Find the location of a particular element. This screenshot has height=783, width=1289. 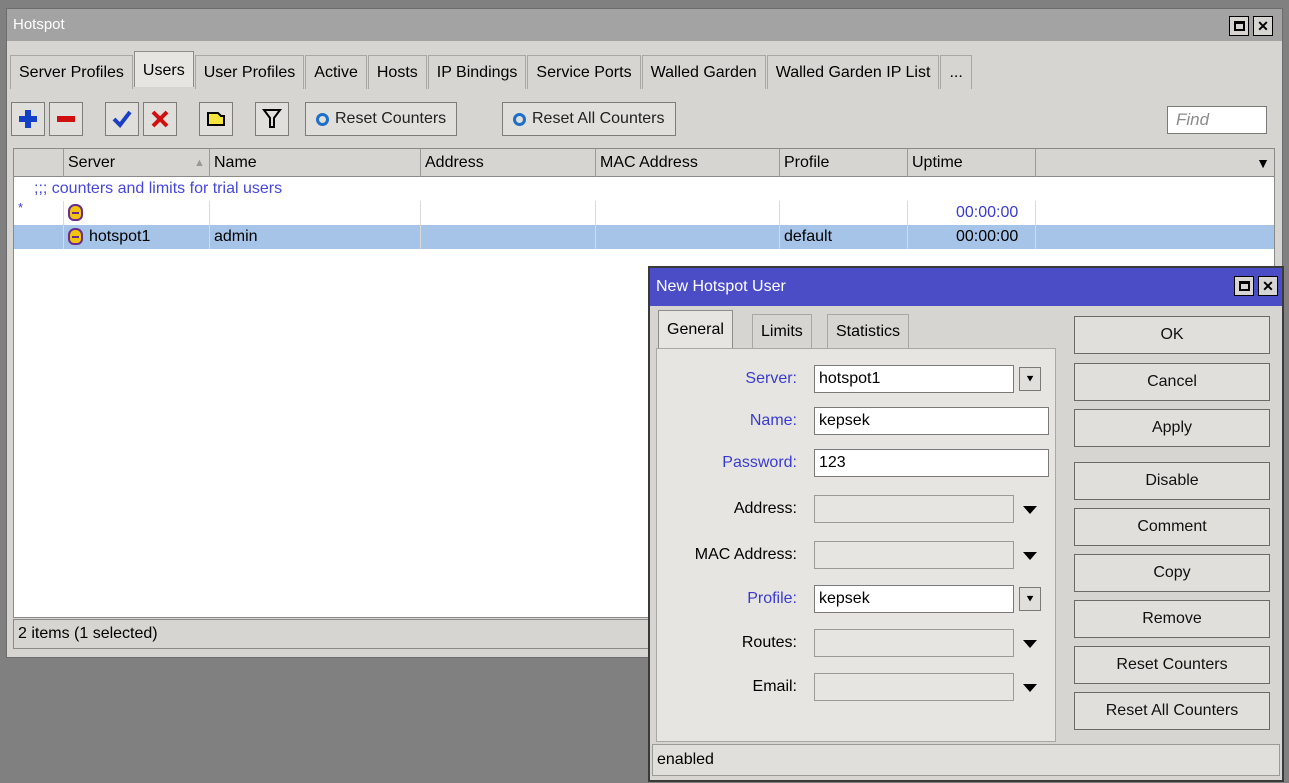

filter-button is located at coordinates (272, 119).